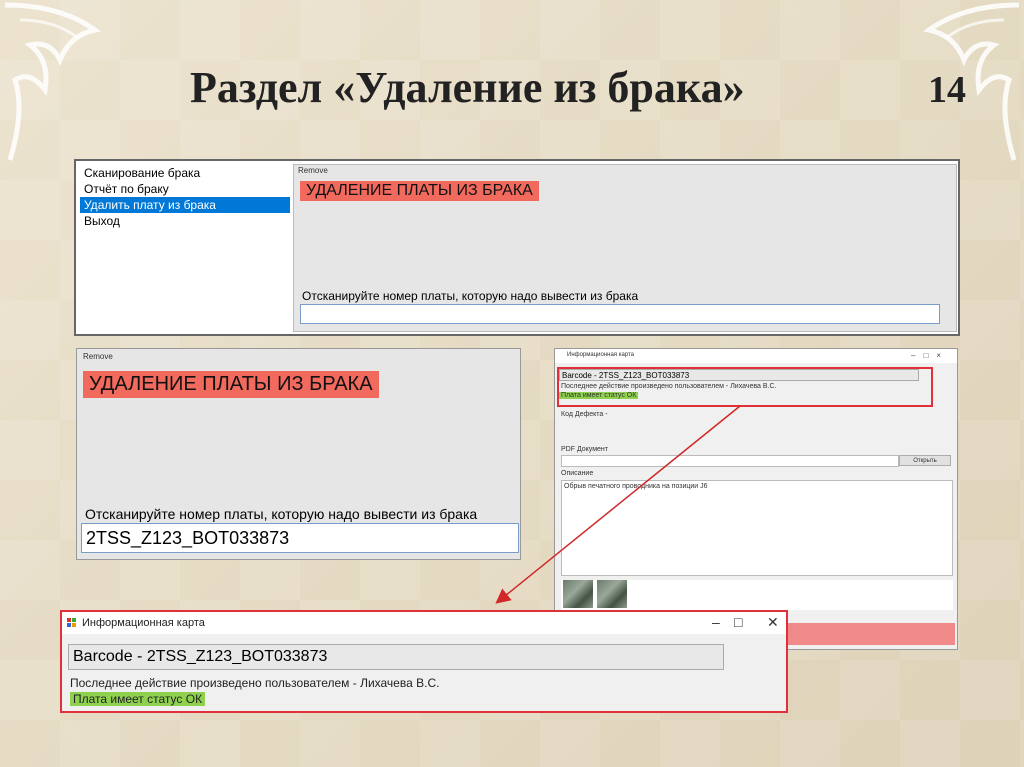 The width and height of the screenshot is (1024, 767). I want to click on title-bar: Информационная карта –□×, so click(756, 356).